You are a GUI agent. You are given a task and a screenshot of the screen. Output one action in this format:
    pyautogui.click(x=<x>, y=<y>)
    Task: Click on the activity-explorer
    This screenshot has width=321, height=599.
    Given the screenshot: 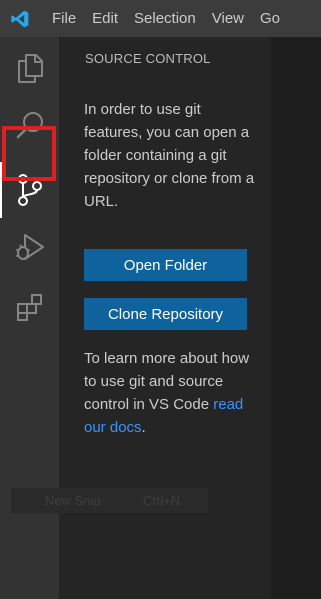 What is the action you would take?
    pyautogui.click(x=29, y=68)
    